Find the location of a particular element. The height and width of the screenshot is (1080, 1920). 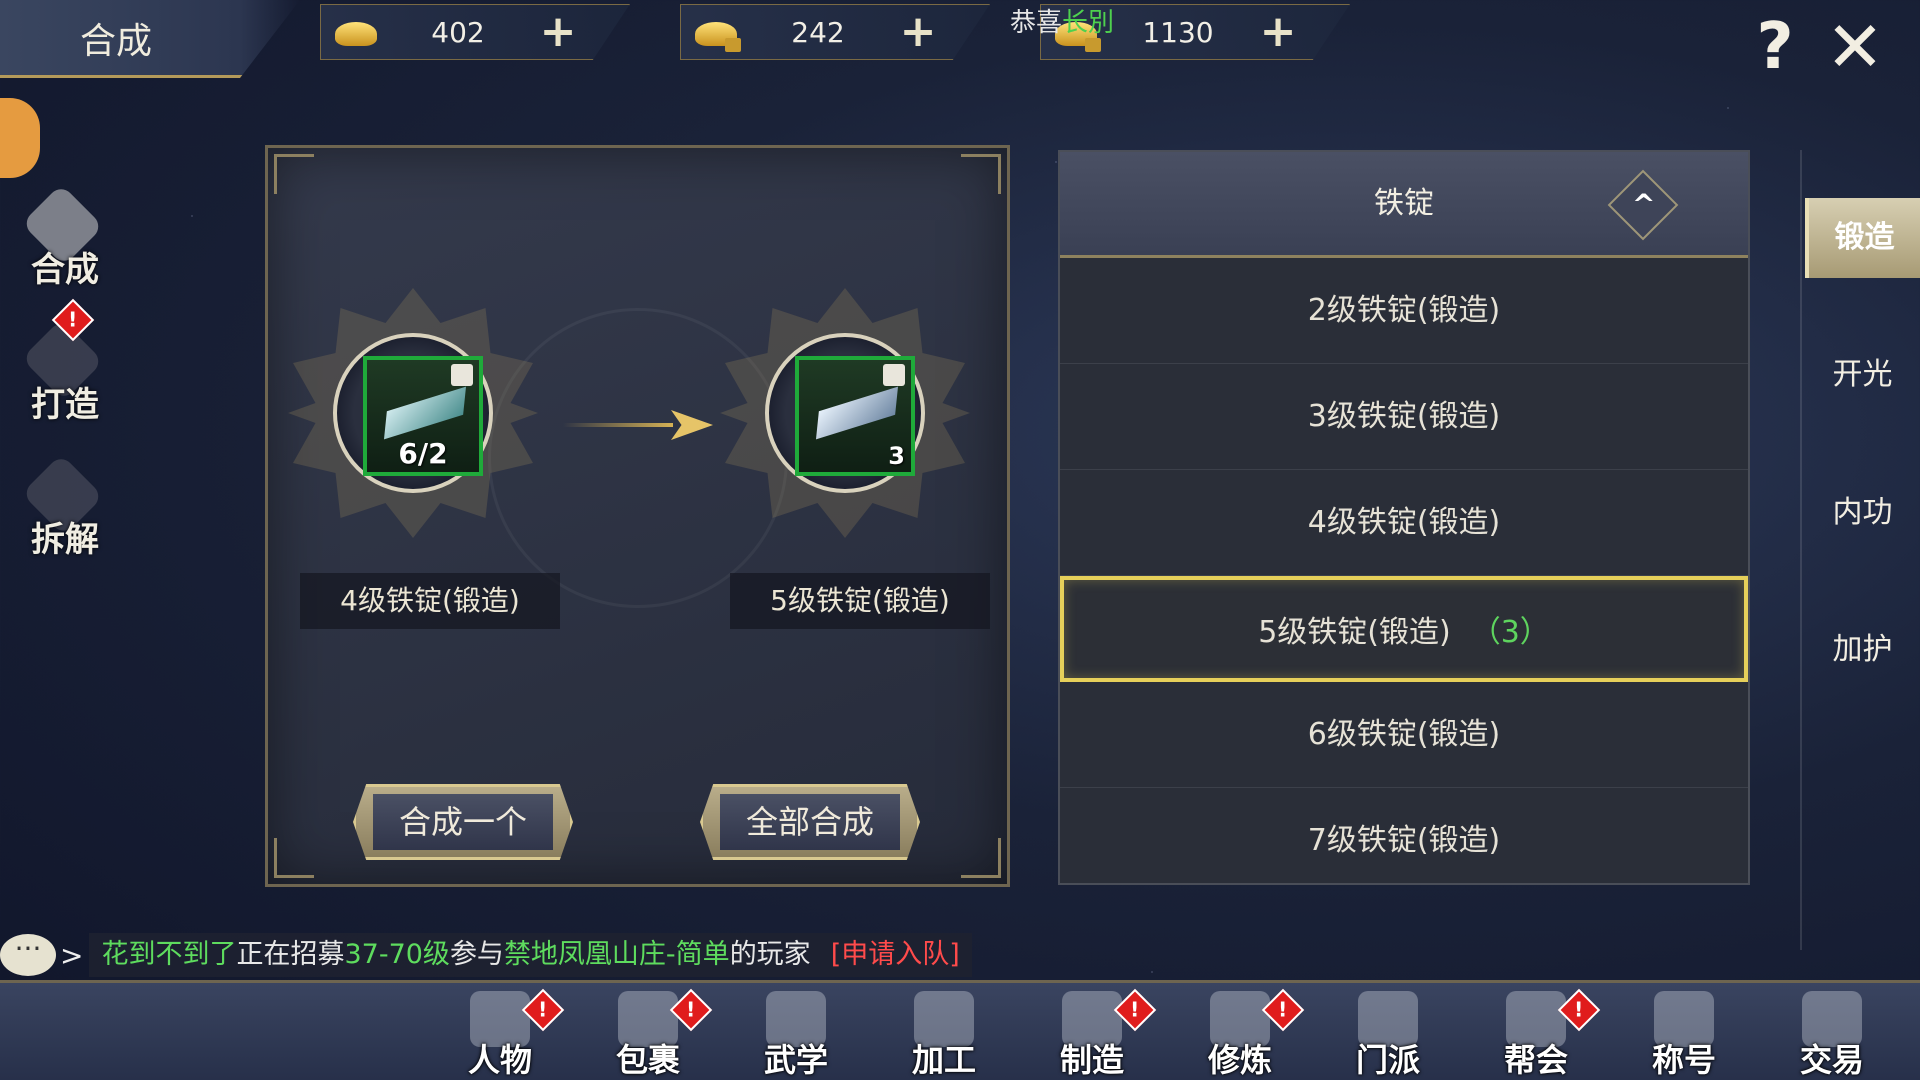

close-button: ✕ is located at coordinates (1855, 47).